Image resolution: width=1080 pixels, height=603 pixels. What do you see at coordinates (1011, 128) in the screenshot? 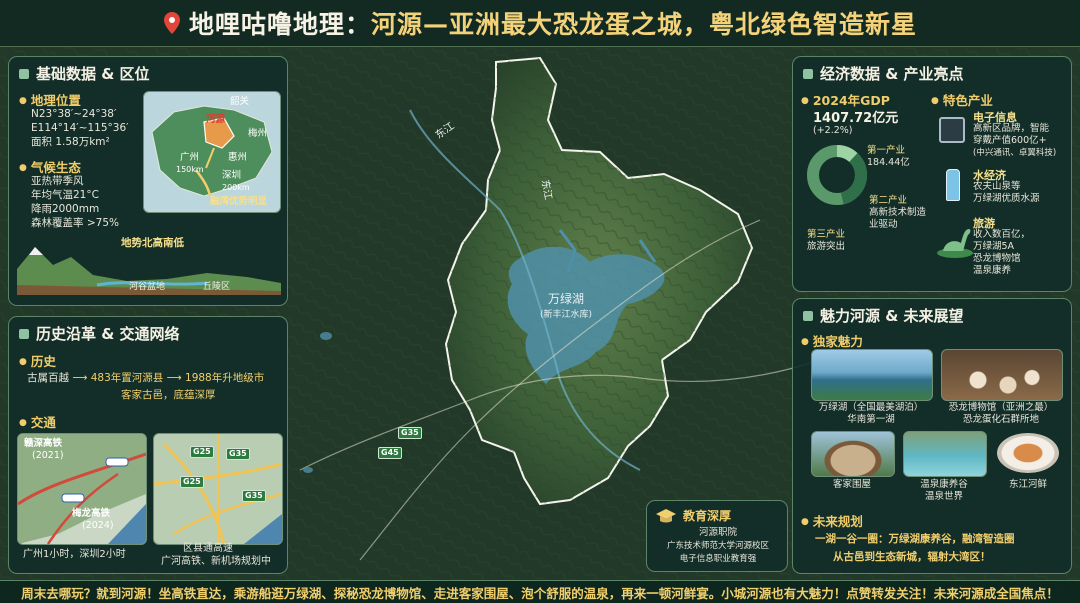
I see `industry-desc-1a: 高新区品牌，智能` at bounding box center [1011, 128].